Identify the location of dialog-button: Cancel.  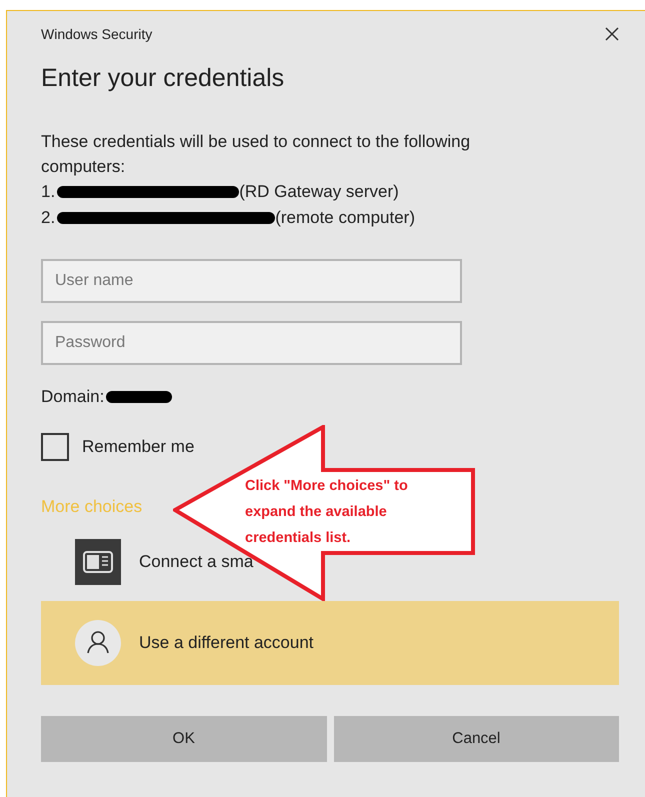
(476, 739).